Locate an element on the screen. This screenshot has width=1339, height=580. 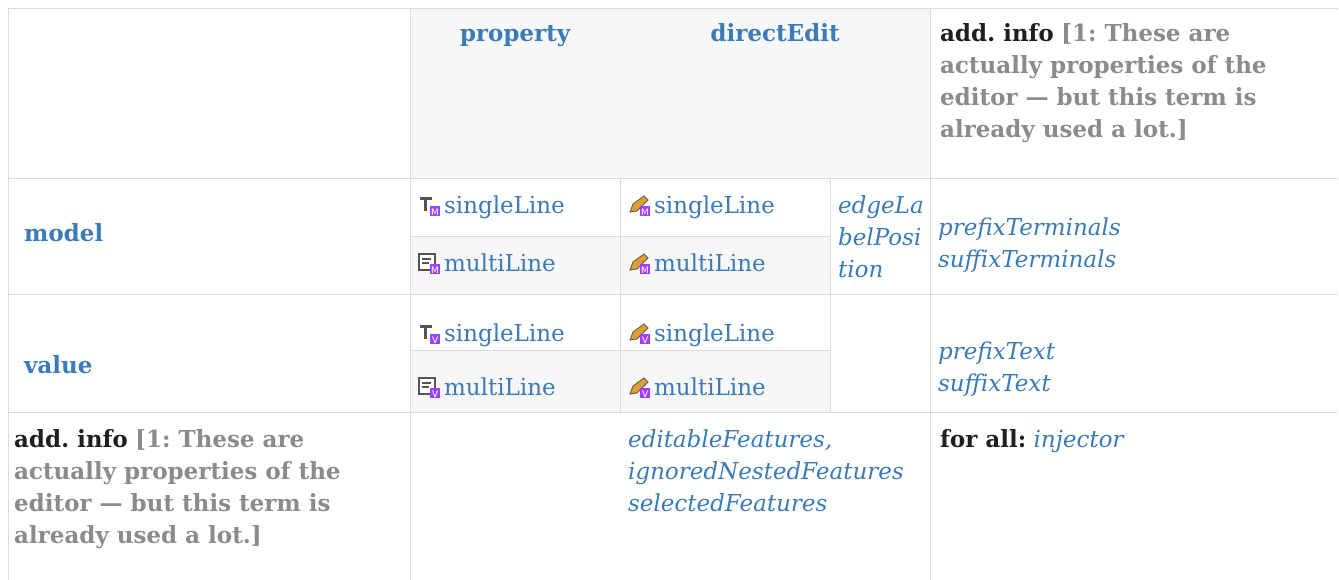
header-directedit: directEdit is located at coordinates (775, 34).